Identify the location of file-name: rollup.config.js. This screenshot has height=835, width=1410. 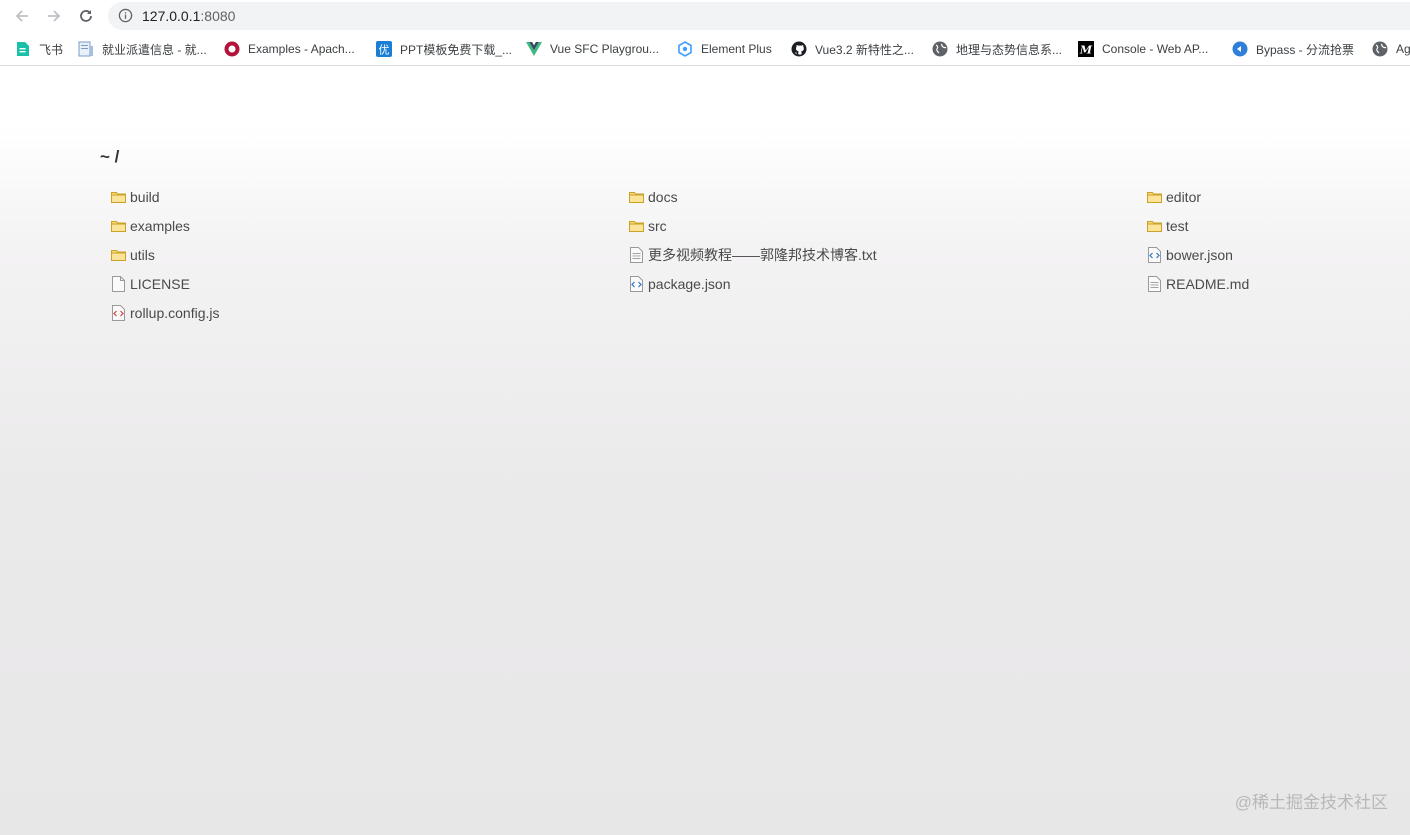
(175, 313).